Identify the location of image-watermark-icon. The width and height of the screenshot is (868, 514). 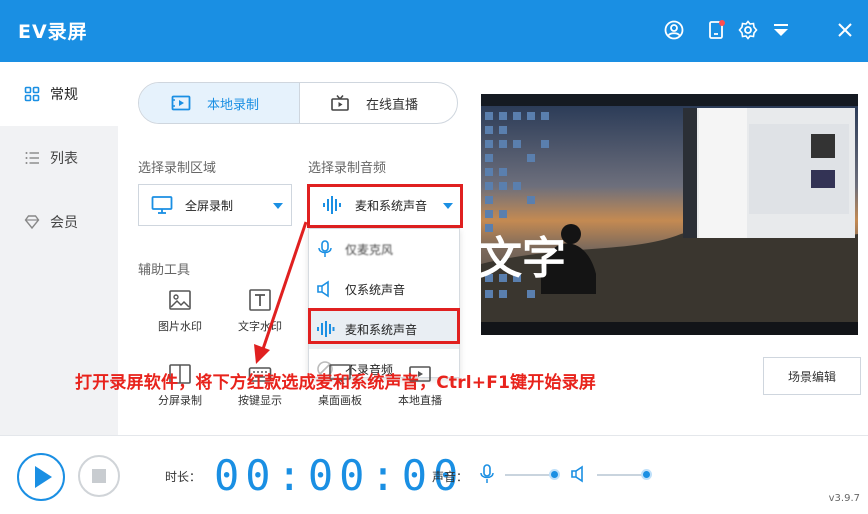
(180, 300).